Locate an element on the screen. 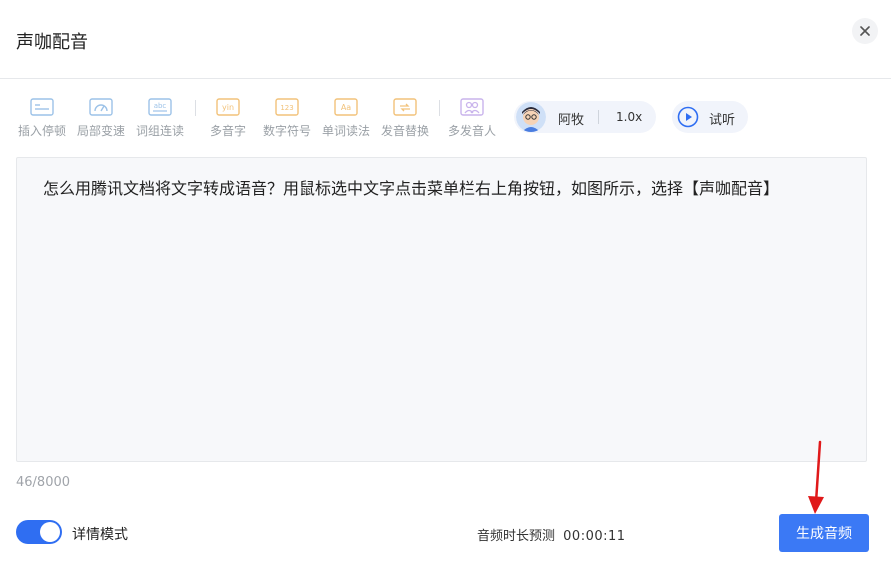  phrase-linking-tool: abc 词组连读 is located at coordinates (160, 118).